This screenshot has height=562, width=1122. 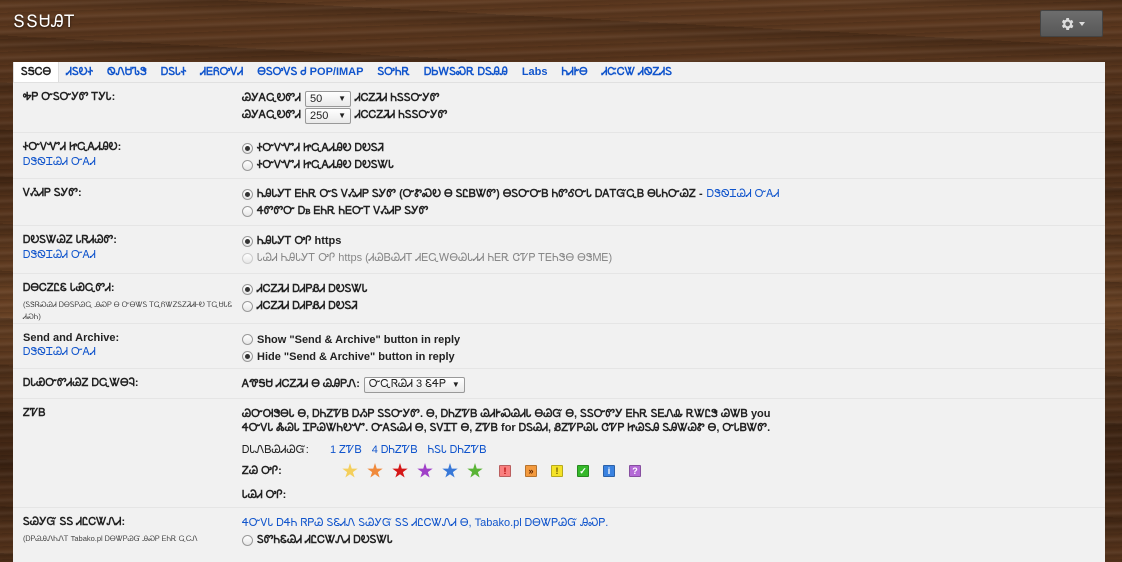 What do you see at coordinates (174, 73) in the screenshot?
I see `tab-accounts: ᎠᏚᏓᏐ` at bounding box center [174, 73].